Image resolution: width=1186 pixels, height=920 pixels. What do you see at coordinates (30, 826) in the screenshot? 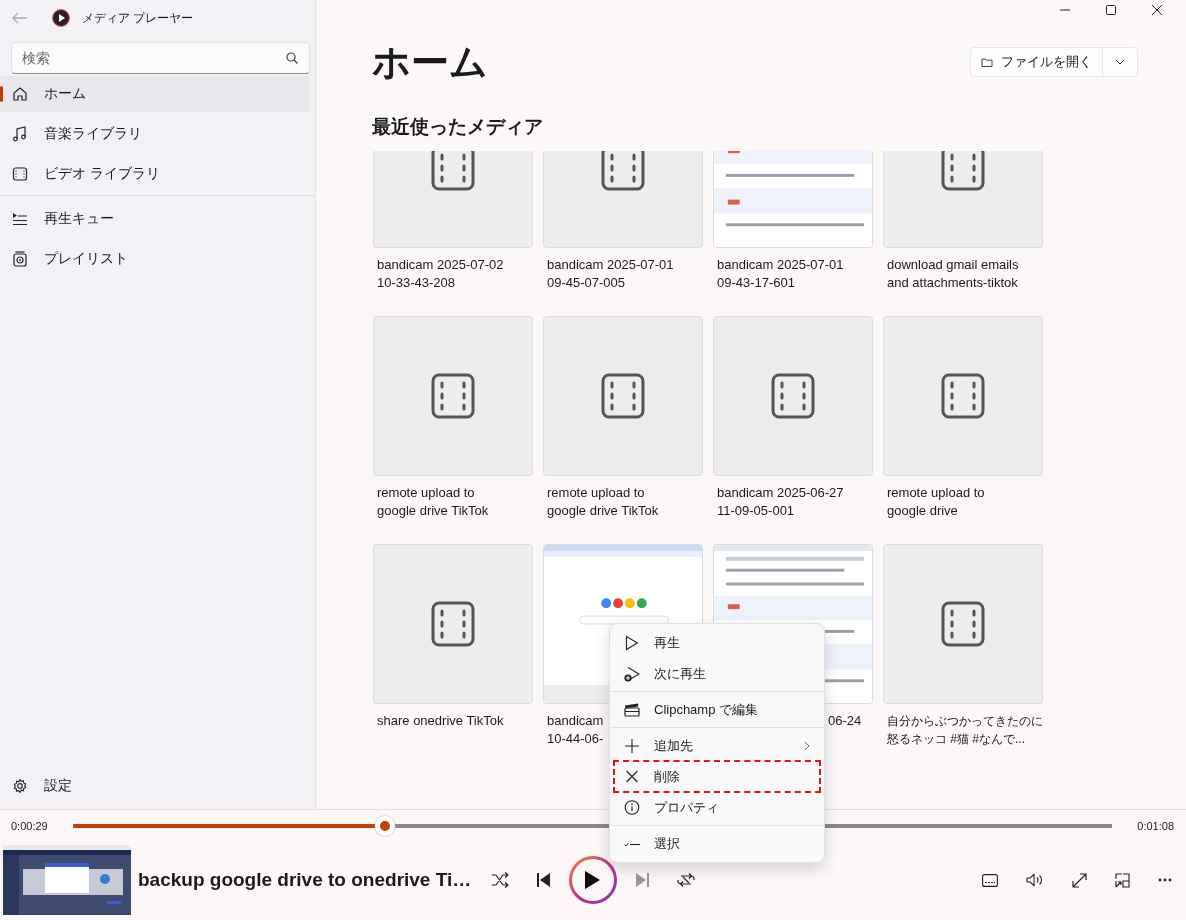
I see `elapsed-time: 0:00:29` at bounding box center [30, 826].